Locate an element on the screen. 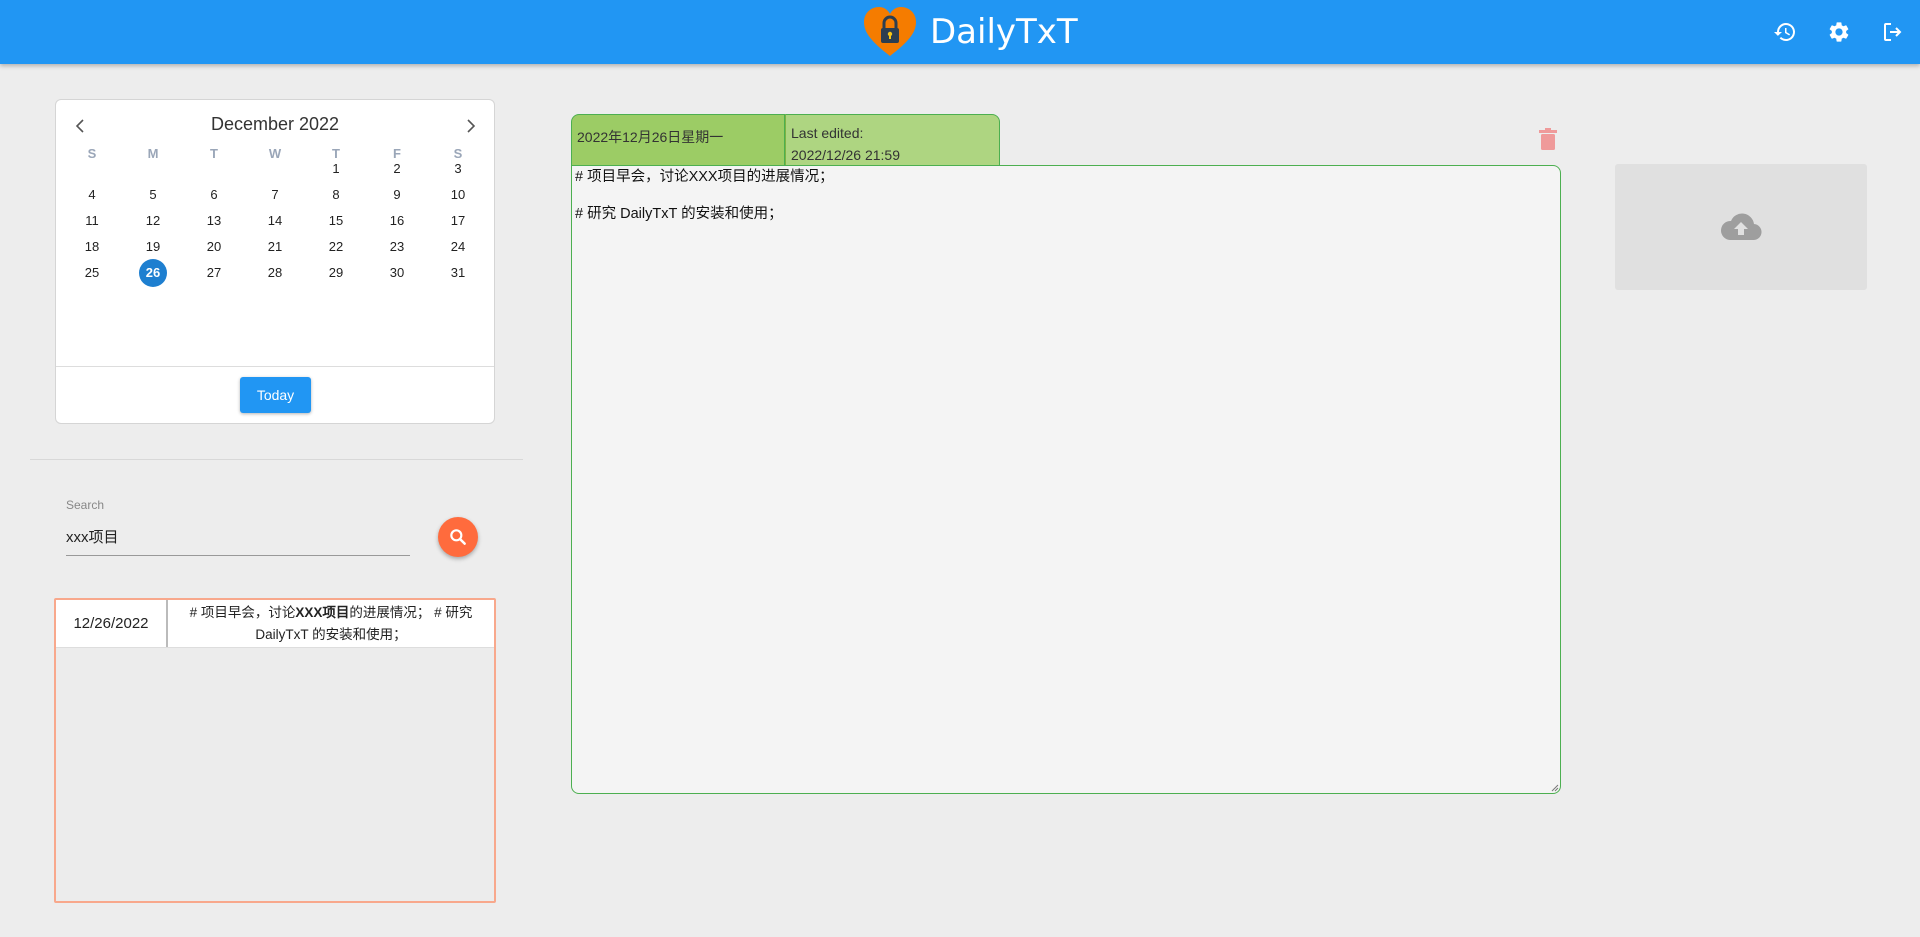 Image resolution: width=1920 pixels, height=937 pixels. calendar-day: 27 is located at coordinates (214, 273).